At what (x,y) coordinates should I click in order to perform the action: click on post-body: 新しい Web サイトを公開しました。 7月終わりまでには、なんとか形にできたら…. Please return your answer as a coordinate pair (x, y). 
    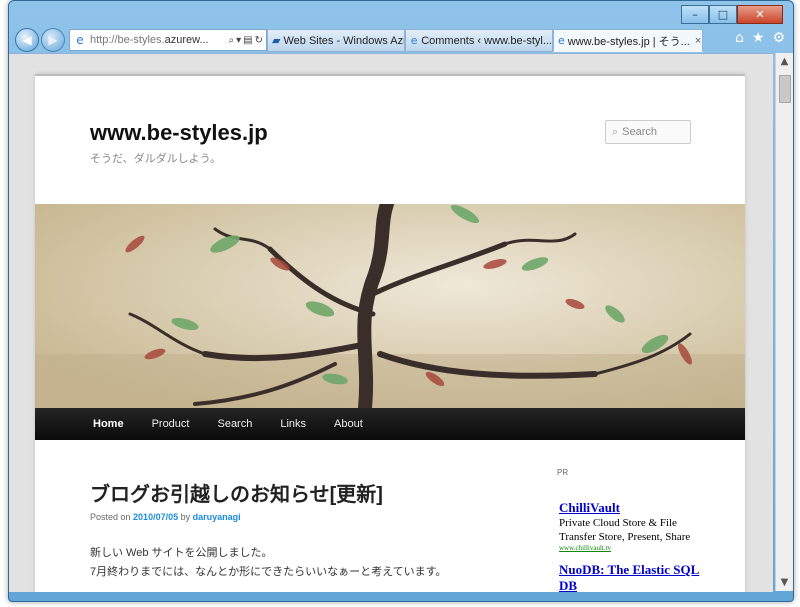
    Looking at the image, I should click on (268, 563).